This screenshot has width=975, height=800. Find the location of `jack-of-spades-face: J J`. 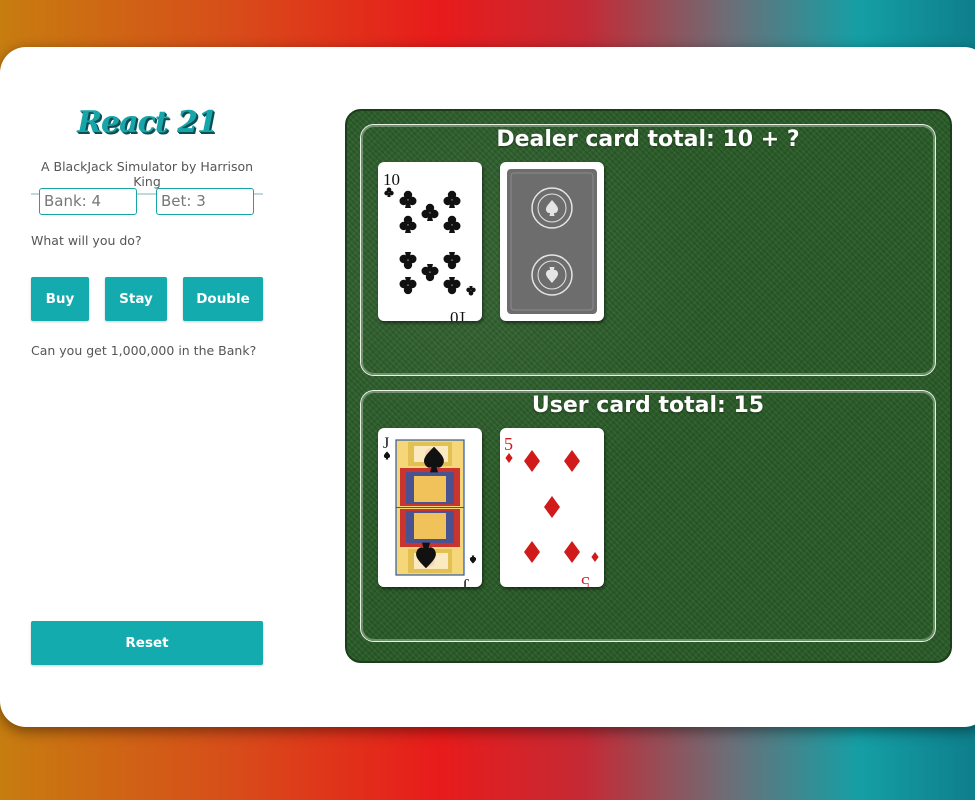

jack-of-spades-face: J J is located at coordinates (430, 511).